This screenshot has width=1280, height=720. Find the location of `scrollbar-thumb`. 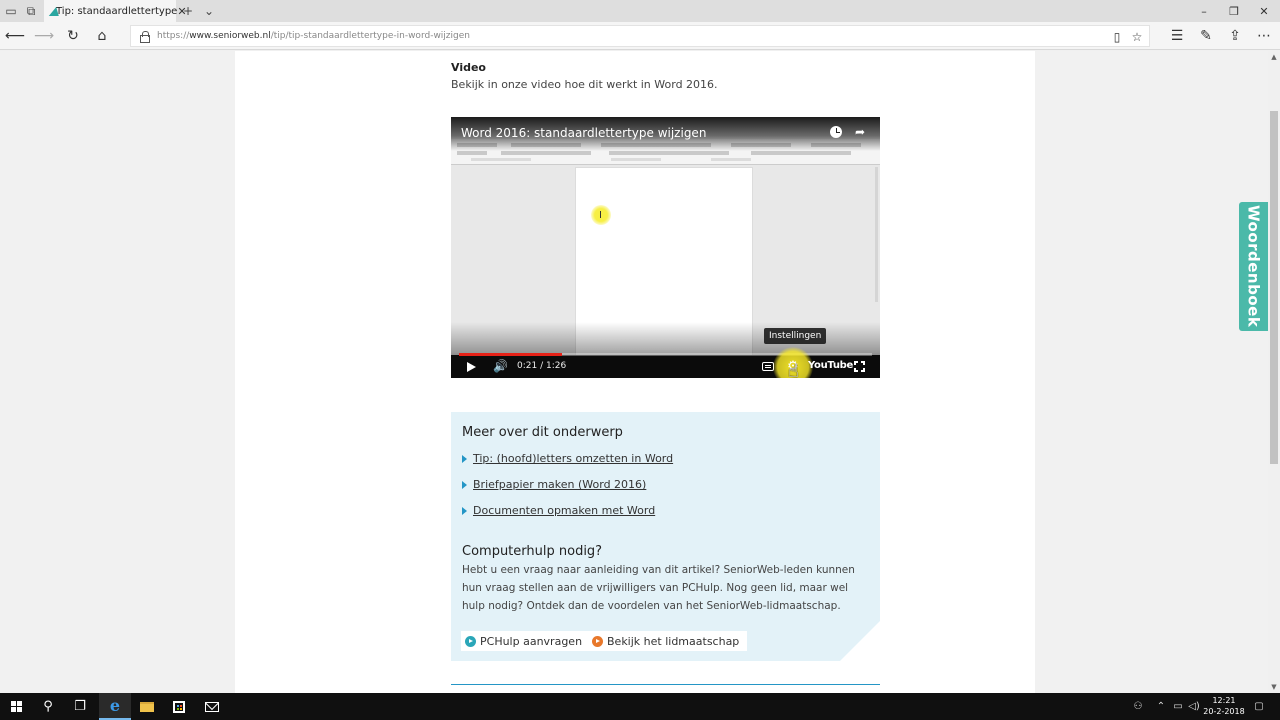

scrollbar-thumb is located at coordinates (1274, 287).